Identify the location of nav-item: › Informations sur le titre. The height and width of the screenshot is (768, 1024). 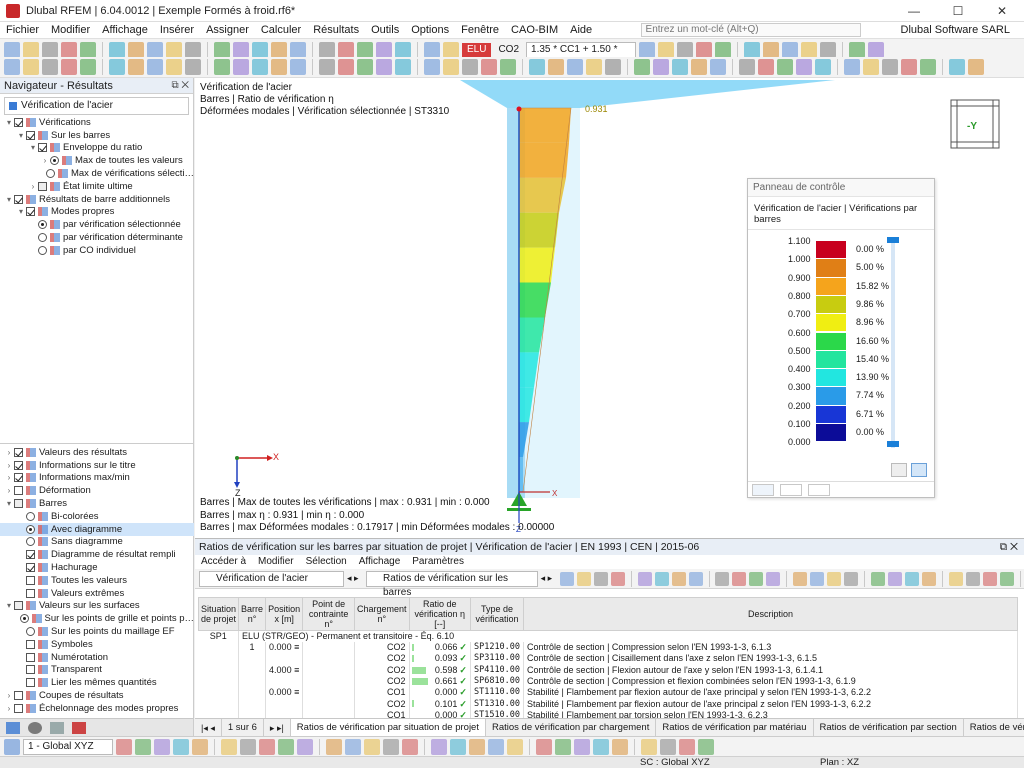
(97, 465).